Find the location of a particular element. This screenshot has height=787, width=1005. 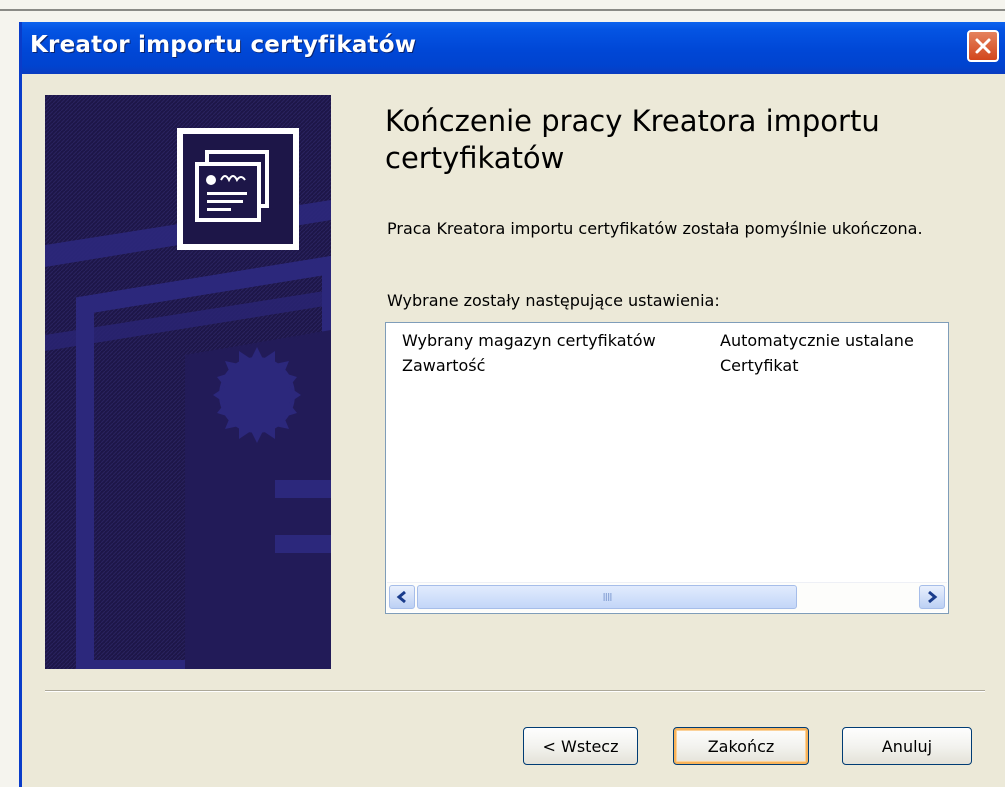

scroll-left-button is located at coordinates (402, 597).